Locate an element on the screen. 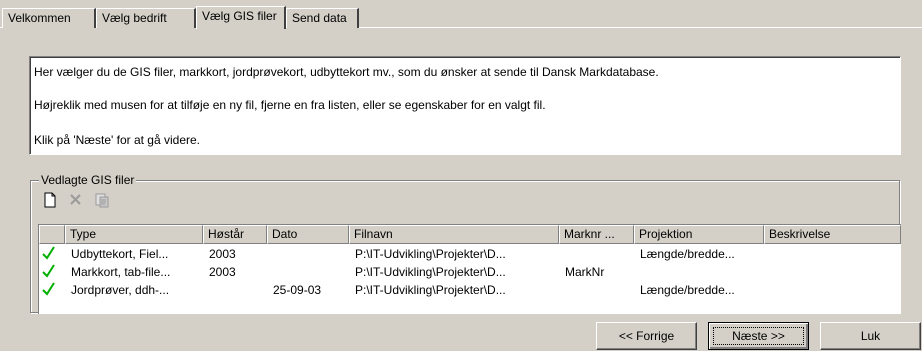  tab-send-data: Send data is located at coordinates (322, 18).